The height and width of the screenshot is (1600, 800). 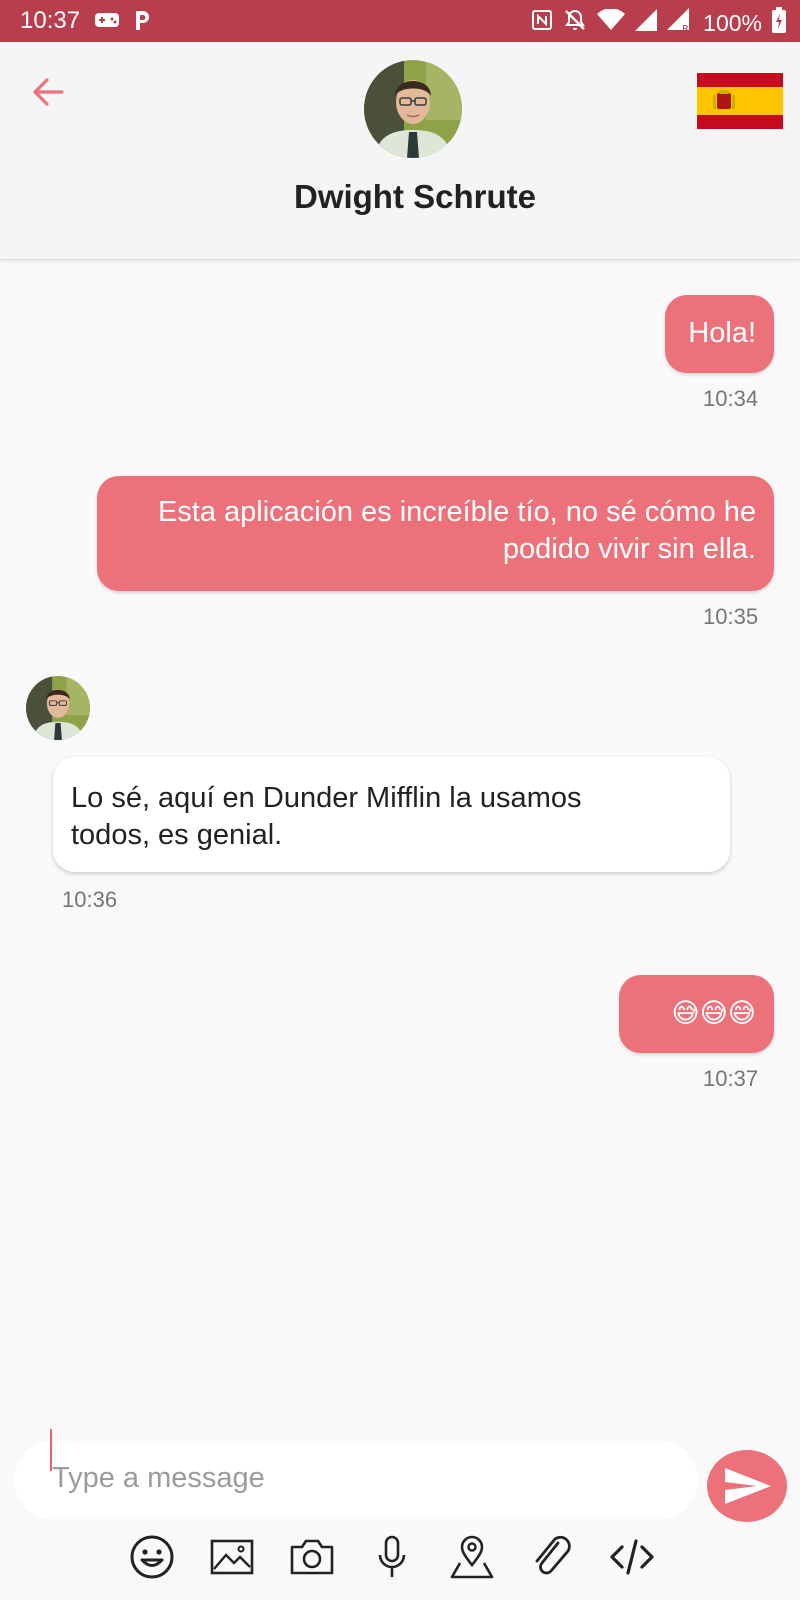 I want to click on emoji-icon, so click(x=152, y=1557).